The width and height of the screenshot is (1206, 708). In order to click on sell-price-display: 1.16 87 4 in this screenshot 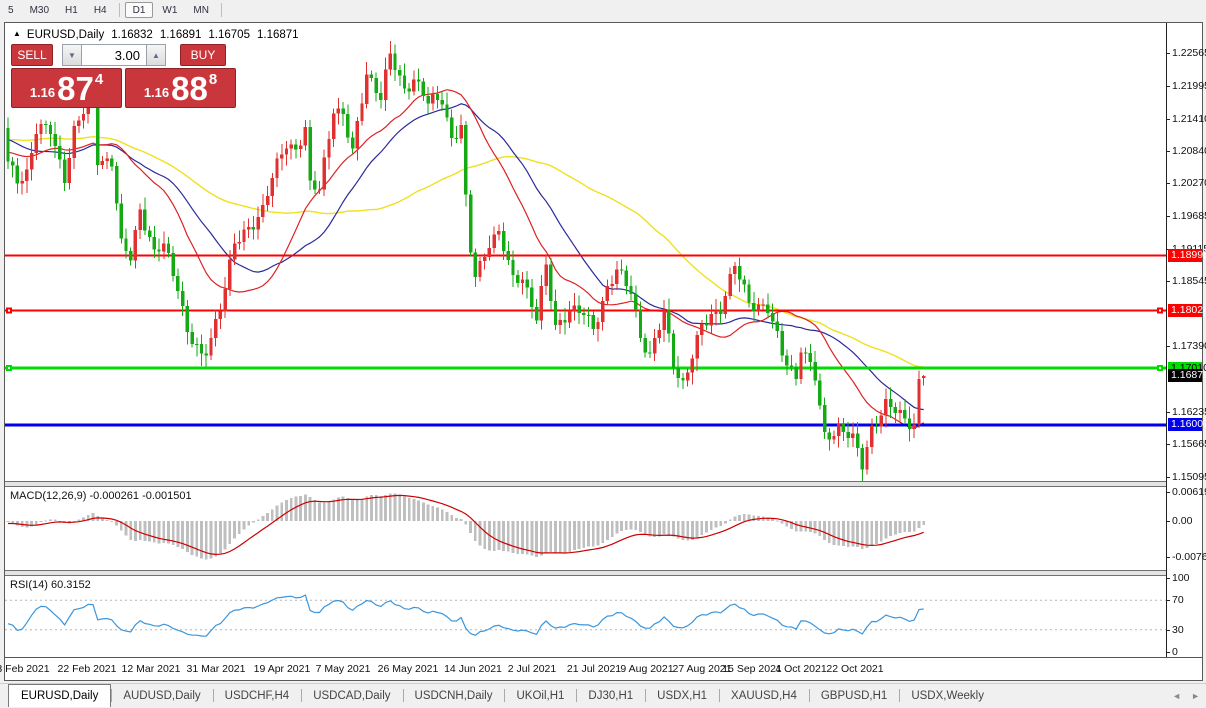, I will do `click(66, 88)`.